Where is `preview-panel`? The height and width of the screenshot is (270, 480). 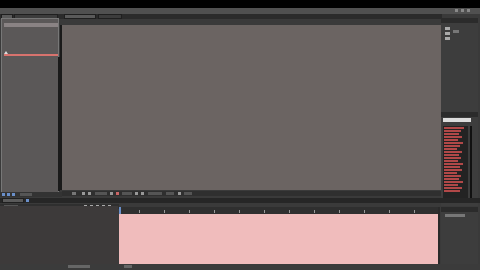 preview-panel is located at coordinates (459, 238).